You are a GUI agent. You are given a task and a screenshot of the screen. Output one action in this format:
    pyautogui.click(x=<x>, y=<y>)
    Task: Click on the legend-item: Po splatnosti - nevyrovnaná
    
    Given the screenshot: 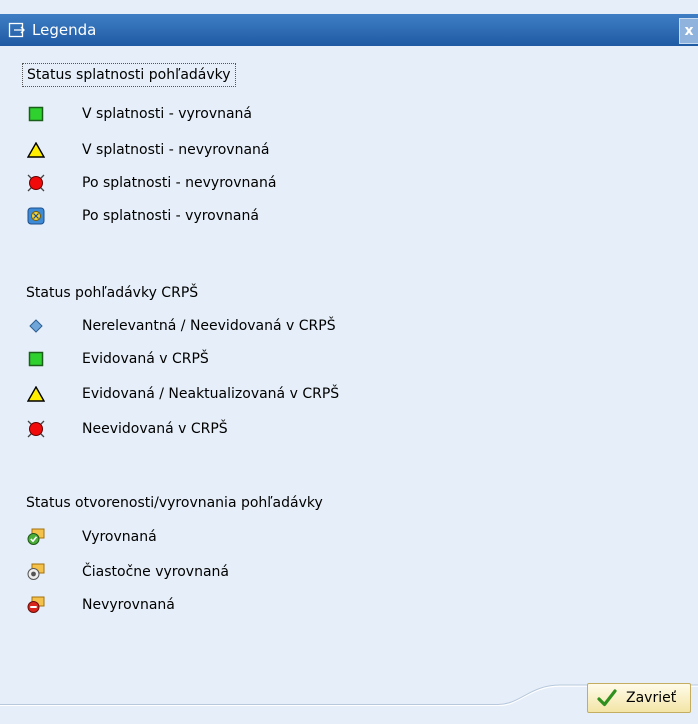 What is the action you would take?
    pyautogui.click(x=151, y=183)
    